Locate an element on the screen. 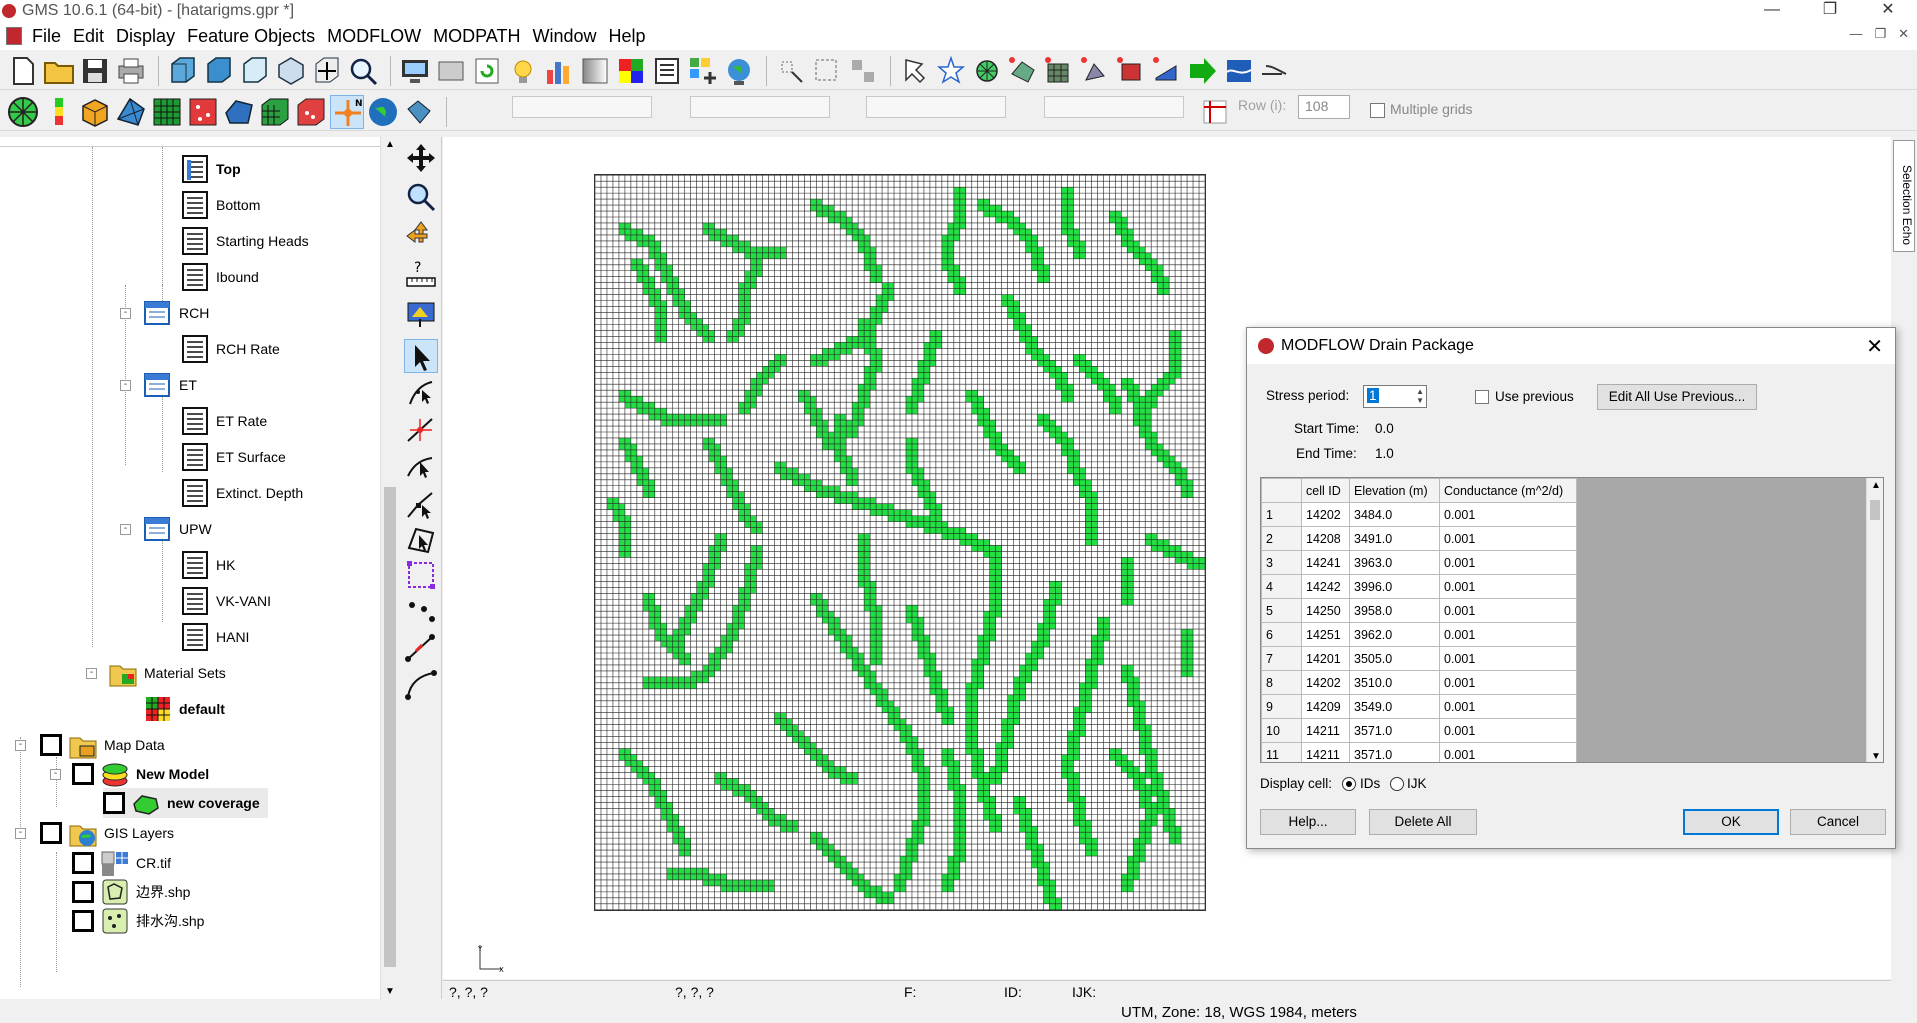  add-data-icon is located at coordinates (703, 71).